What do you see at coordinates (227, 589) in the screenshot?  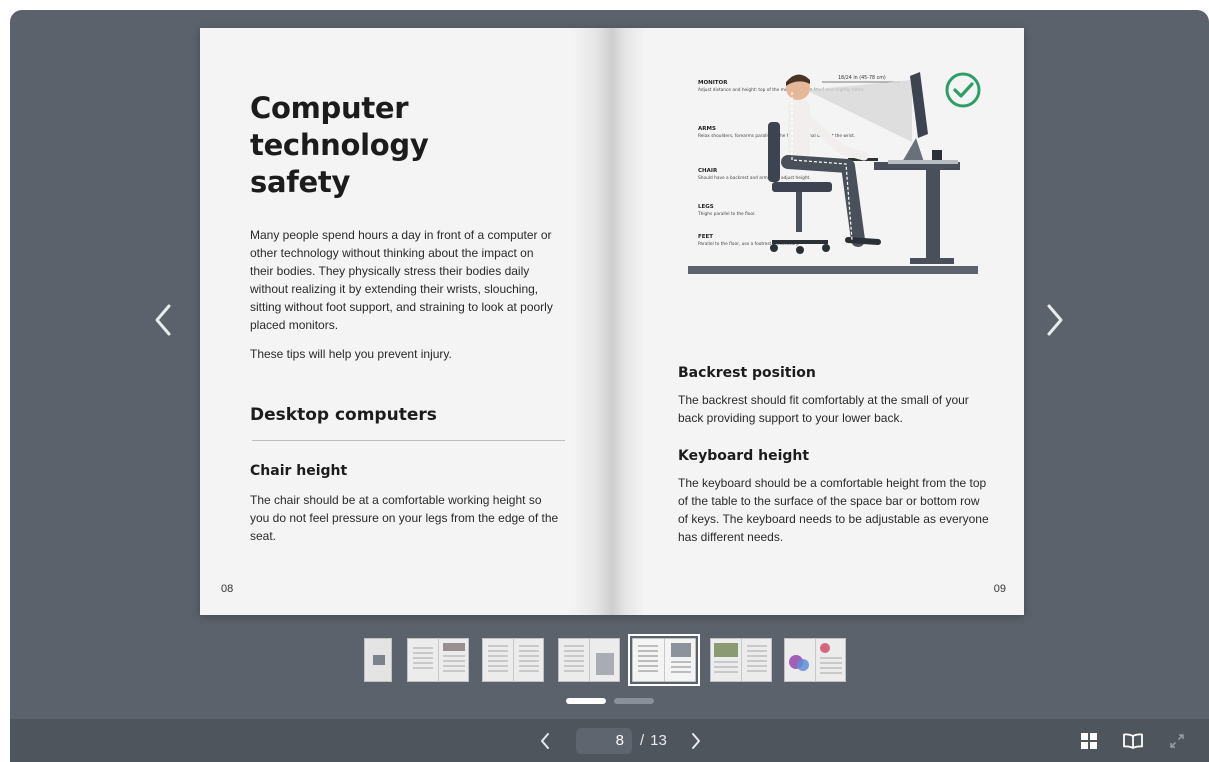 I see `page-number-left: 08` at bounding box center [227, 589].